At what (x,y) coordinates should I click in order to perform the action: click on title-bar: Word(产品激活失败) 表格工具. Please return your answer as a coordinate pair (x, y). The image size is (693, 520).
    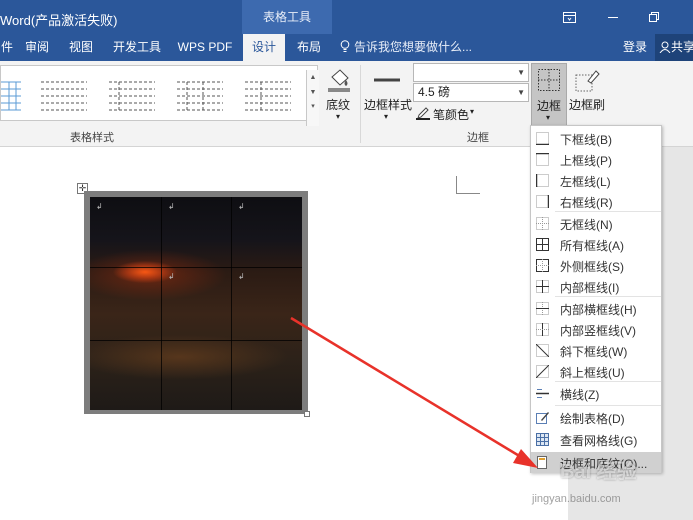
    Looking at the image, I should click on (346, 17).